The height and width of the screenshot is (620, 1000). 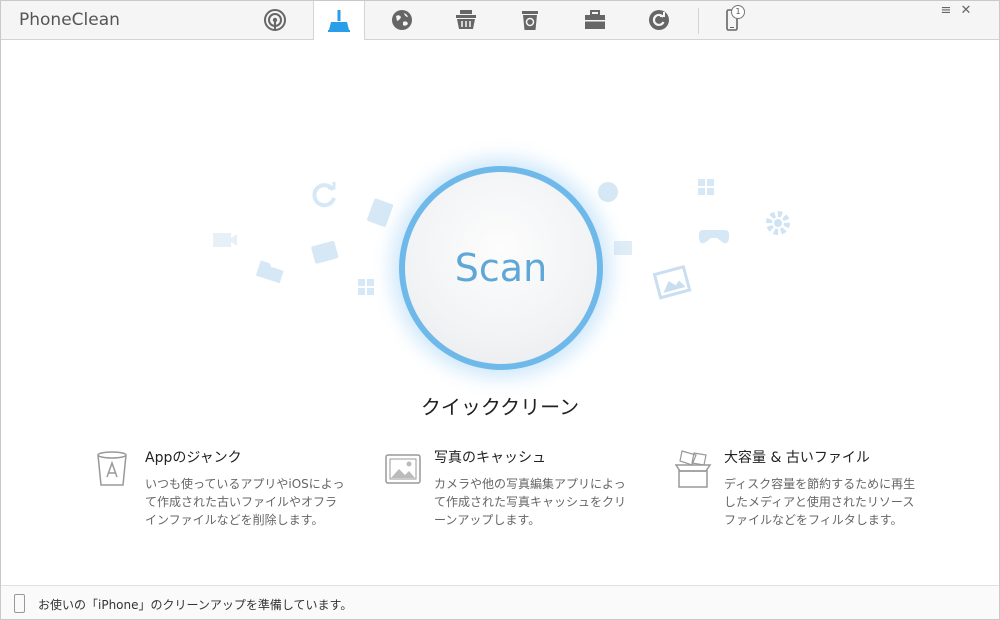 I want to click on trash-app-icon, so click(x=112, y=468).